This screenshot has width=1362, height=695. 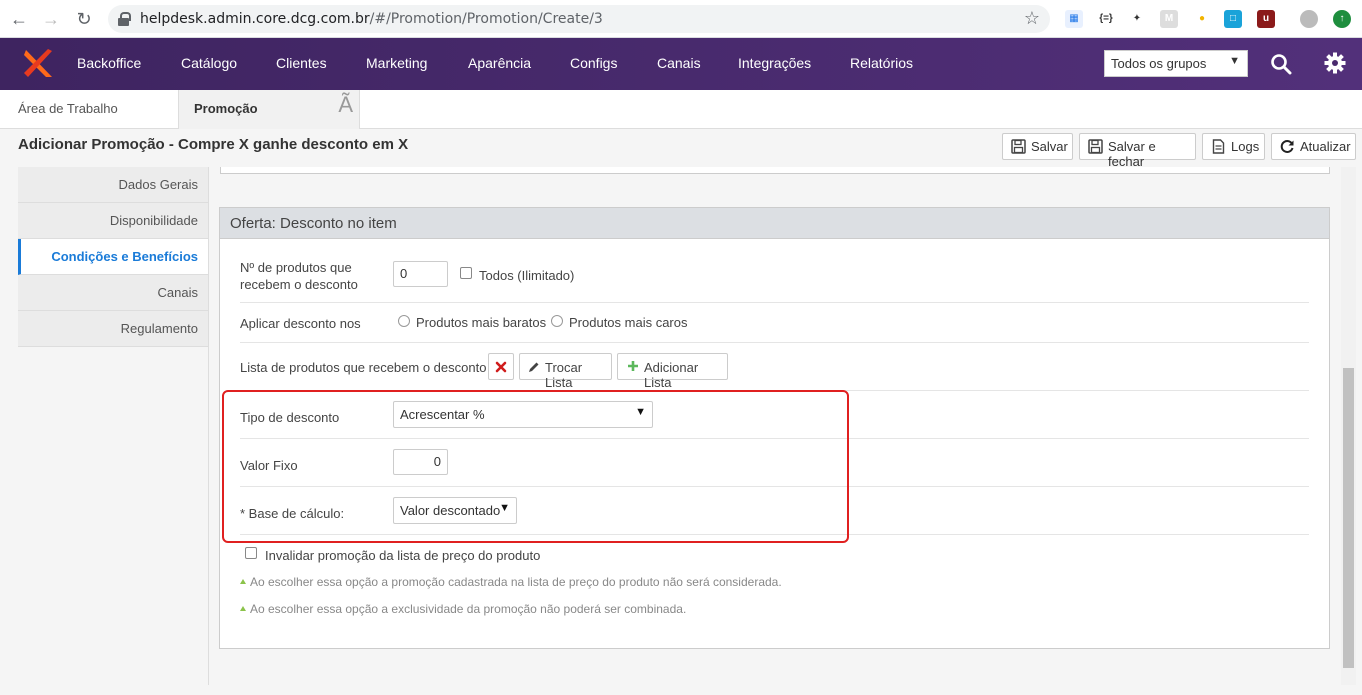 I want to click on logs-button-label: Logs, so click(x=1245, y=146).